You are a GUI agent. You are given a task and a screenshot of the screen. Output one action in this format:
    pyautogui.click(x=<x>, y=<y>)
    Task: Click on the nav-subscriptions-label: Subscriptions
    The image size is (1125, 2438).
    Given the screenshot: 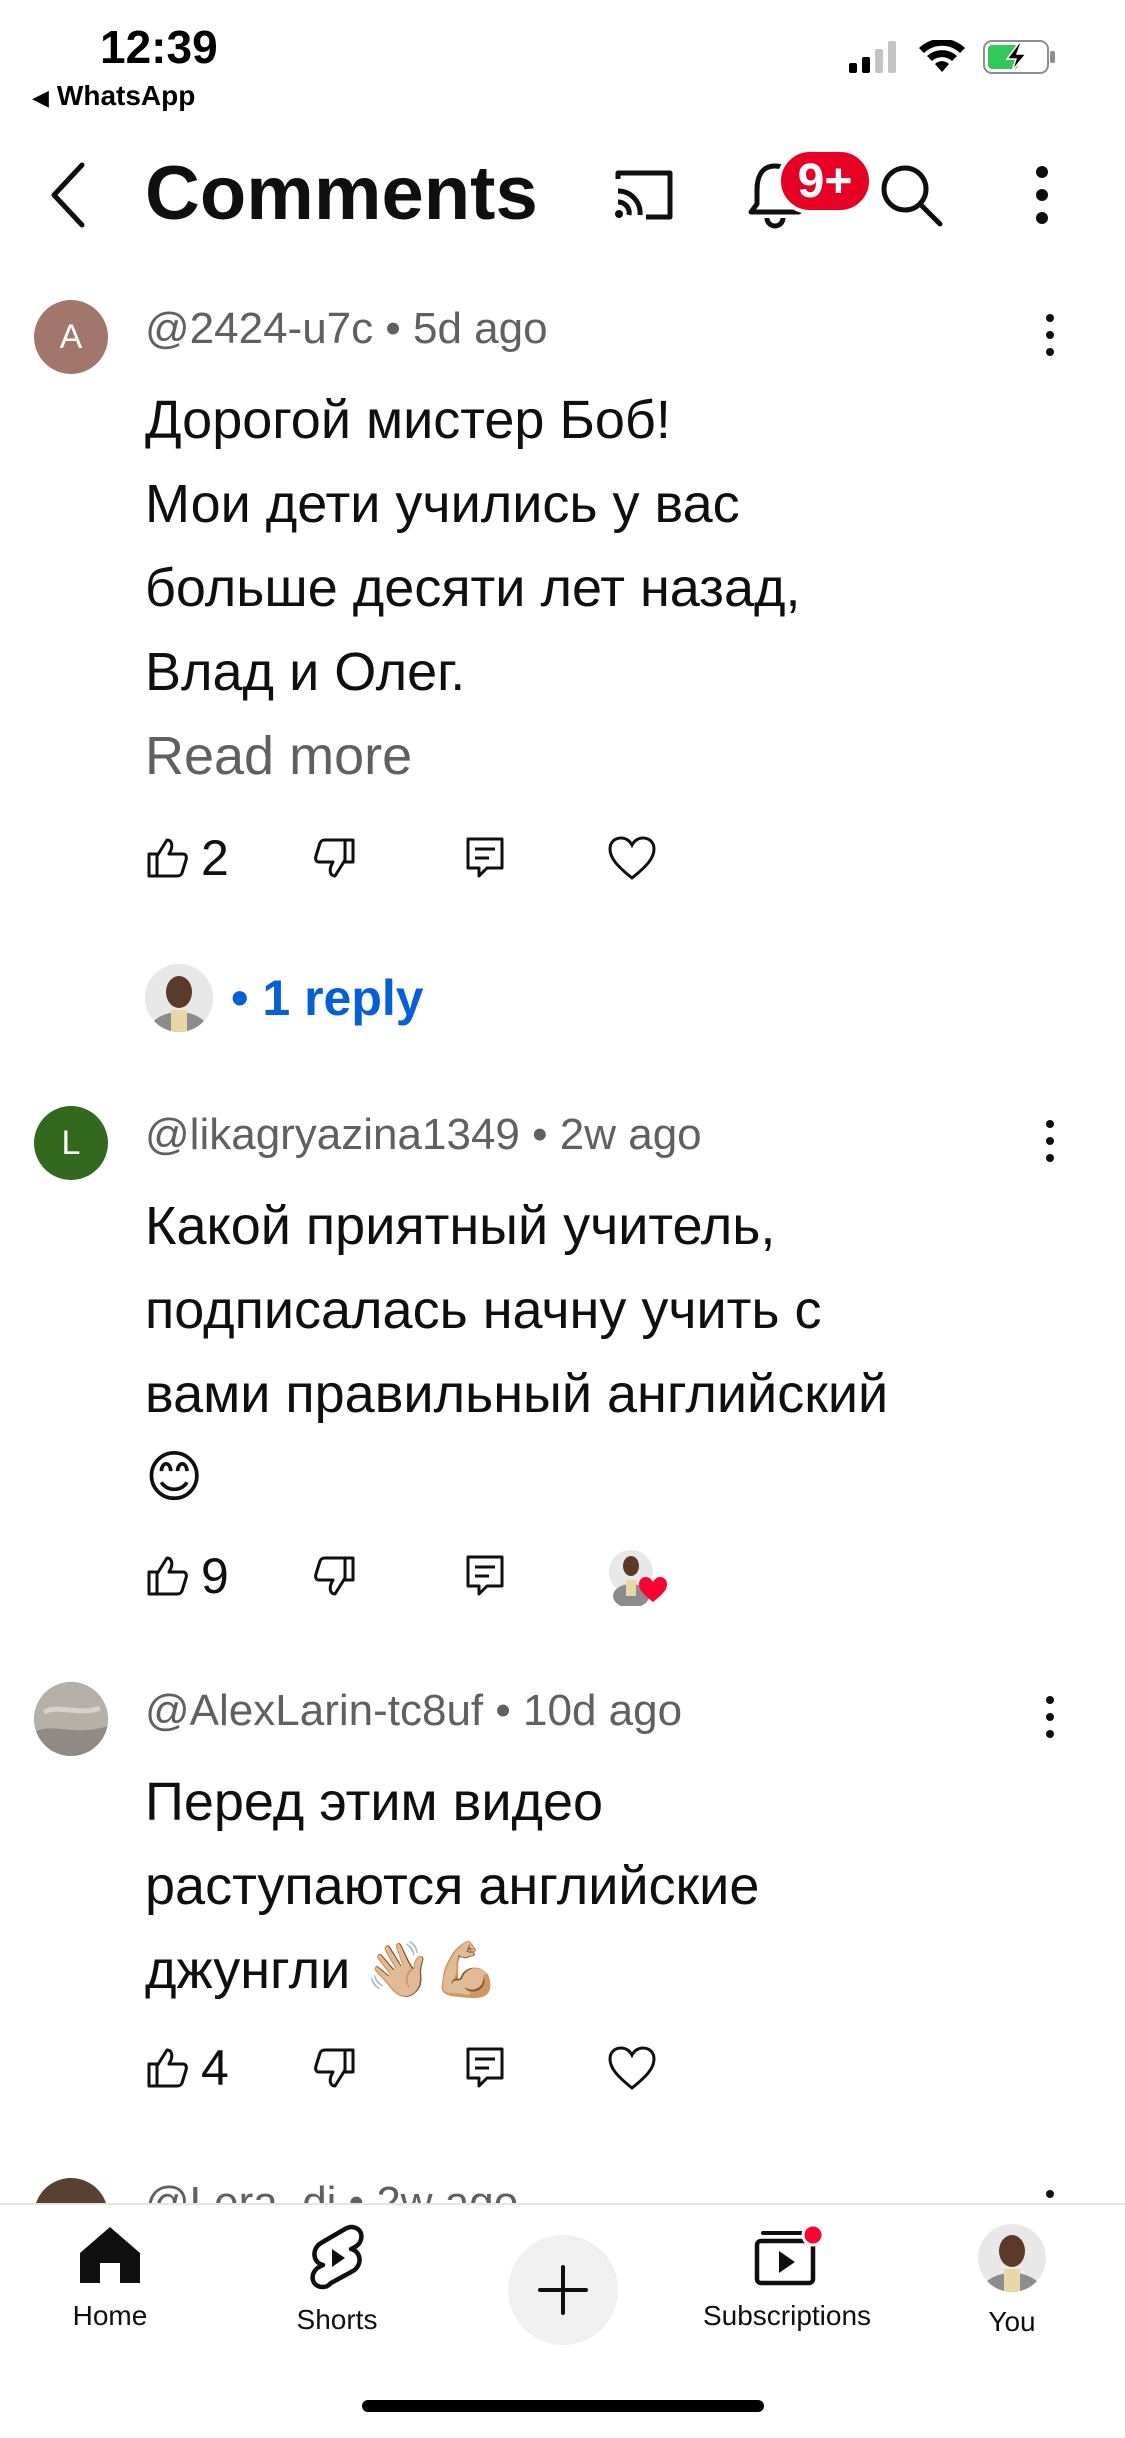 What is the action you would take?
    pyautogui.click(x=787, y=2315)
    